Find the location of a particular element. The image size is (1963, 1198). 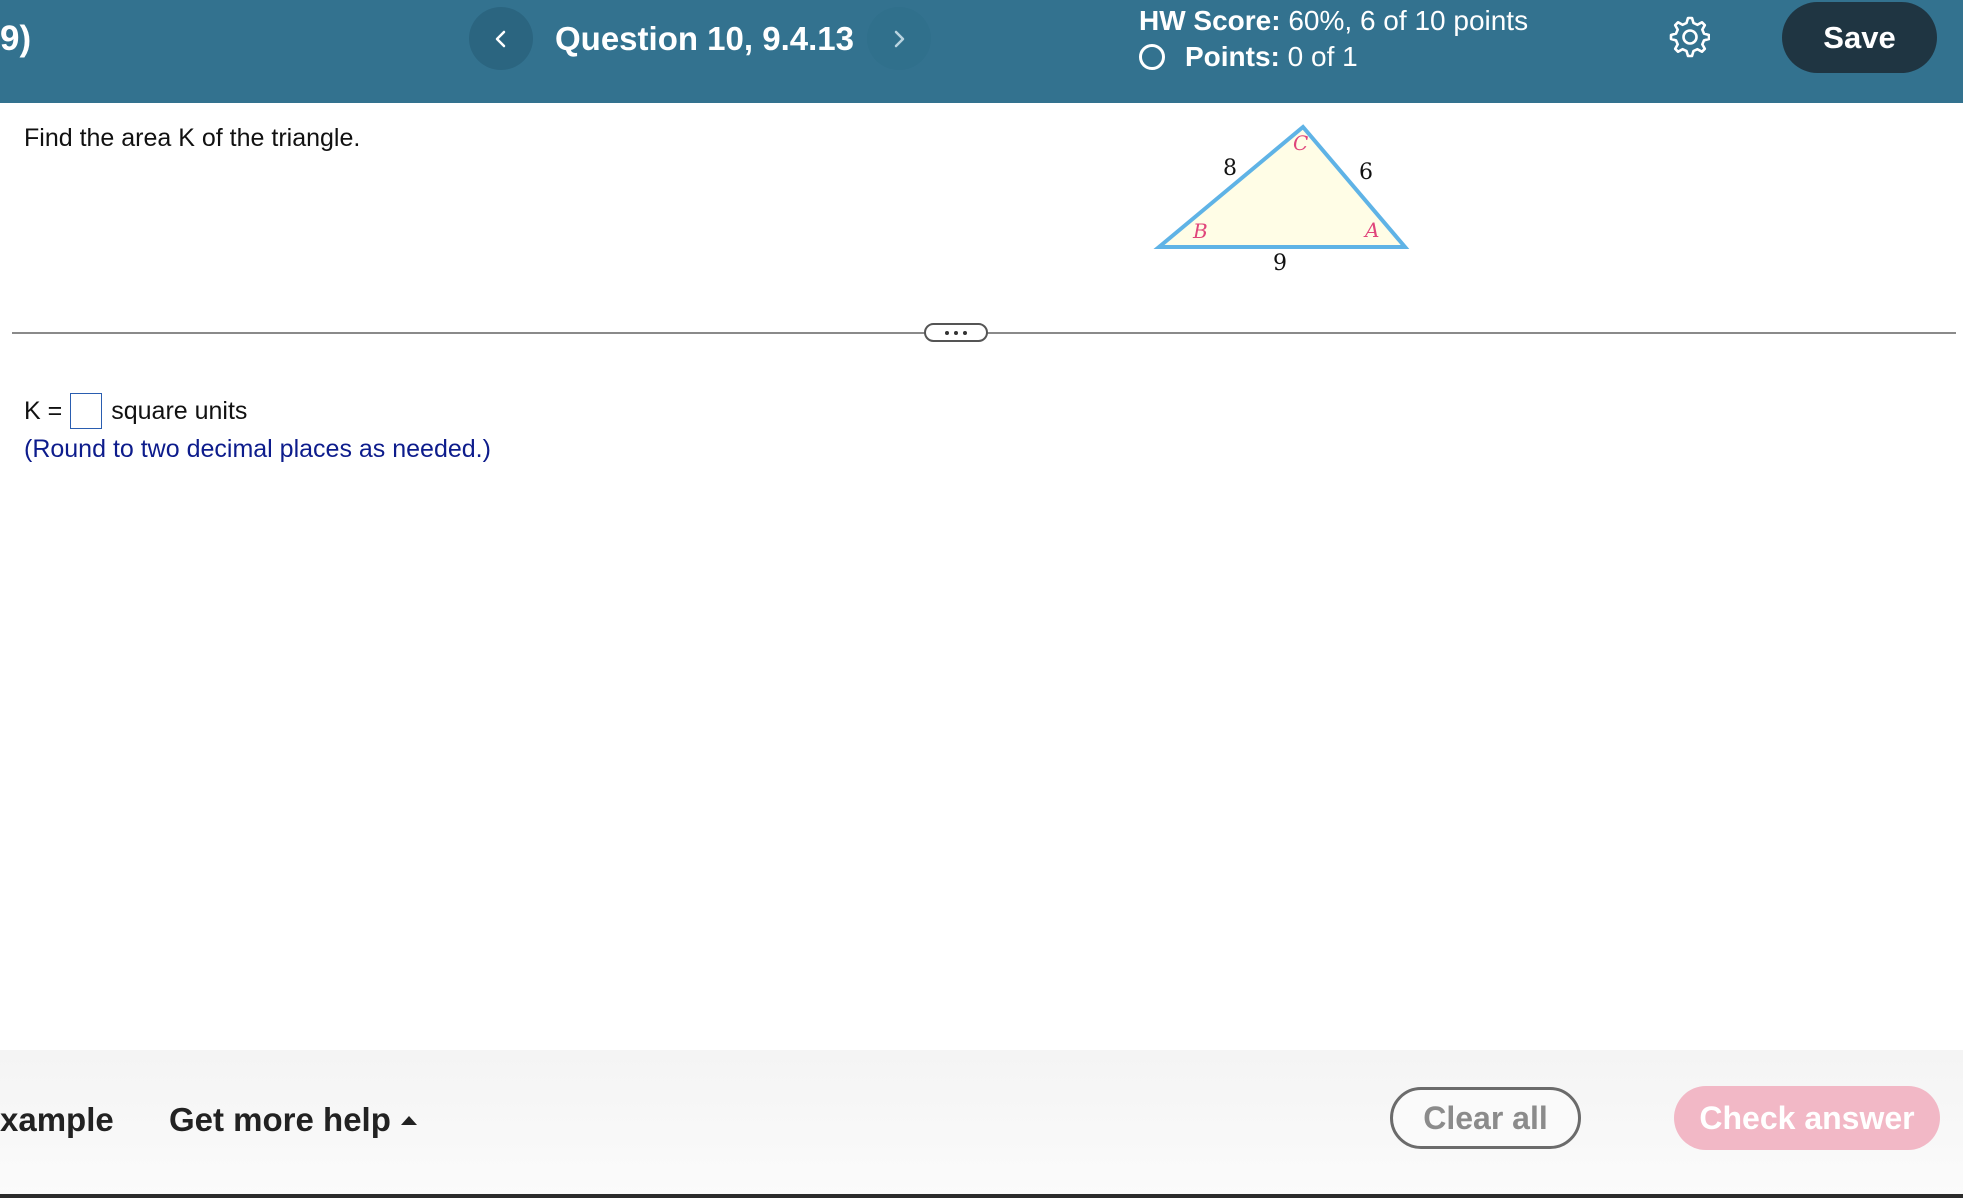

chevron-left-icon is located at coordinates (500, 38).